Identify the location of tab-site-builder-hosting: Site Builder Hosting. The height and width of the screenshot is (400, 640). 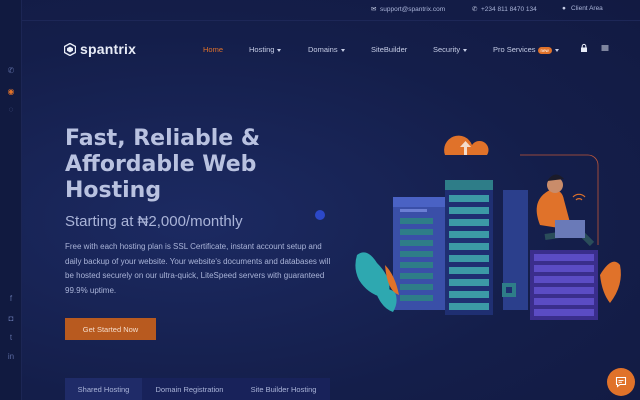
(283, 389).